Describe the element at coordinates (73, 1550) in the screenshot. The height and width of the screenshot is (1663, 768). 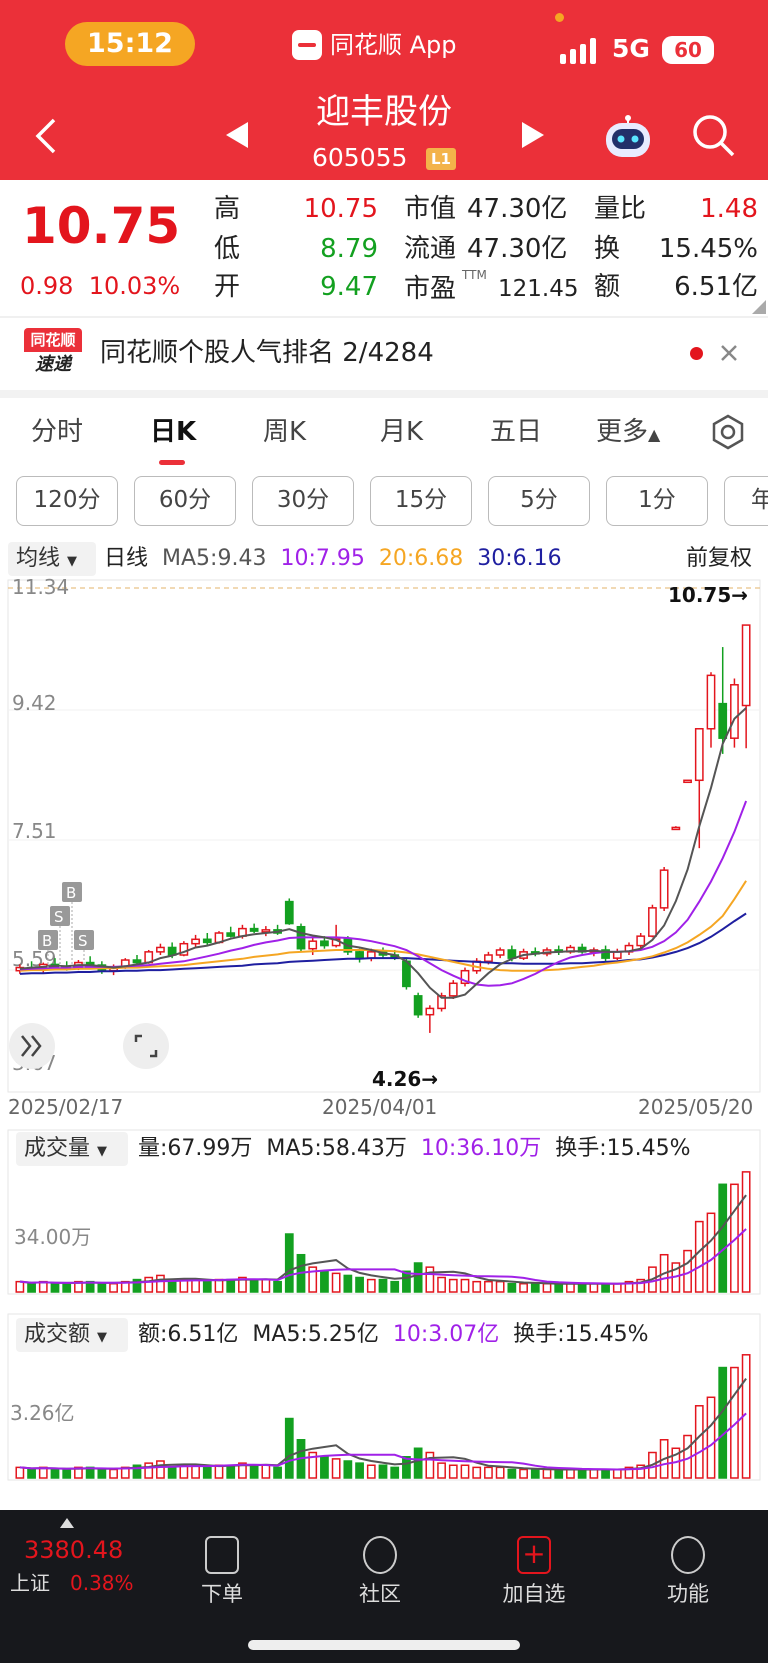
I see `index-value: 3380.48` at that location.